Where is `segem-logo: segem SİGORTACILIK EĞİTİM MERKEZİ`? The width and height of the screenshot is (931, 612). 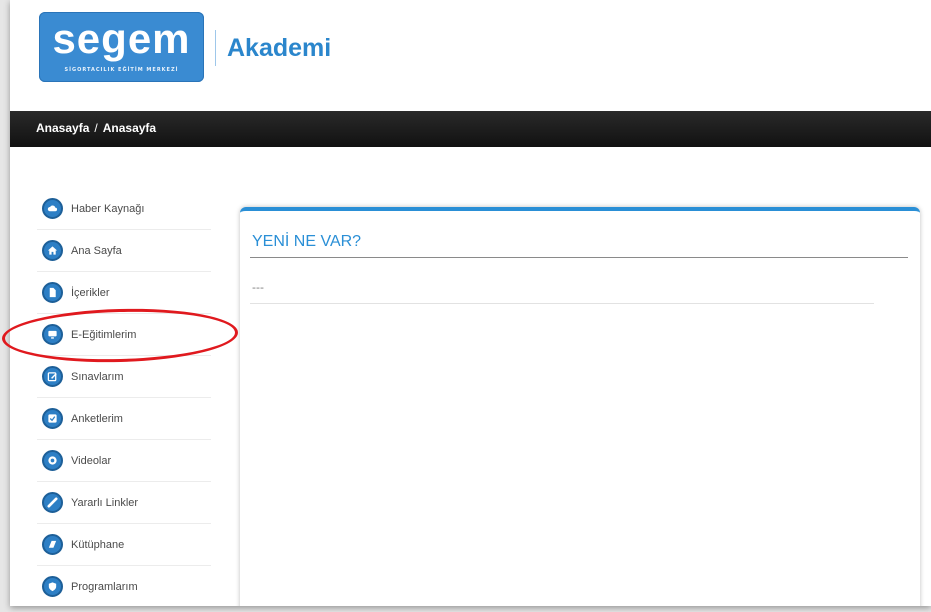 segem-logo: segem SİGORTACILIK EĞİTİM MERKEZİ is located at coordinates (121, 47).